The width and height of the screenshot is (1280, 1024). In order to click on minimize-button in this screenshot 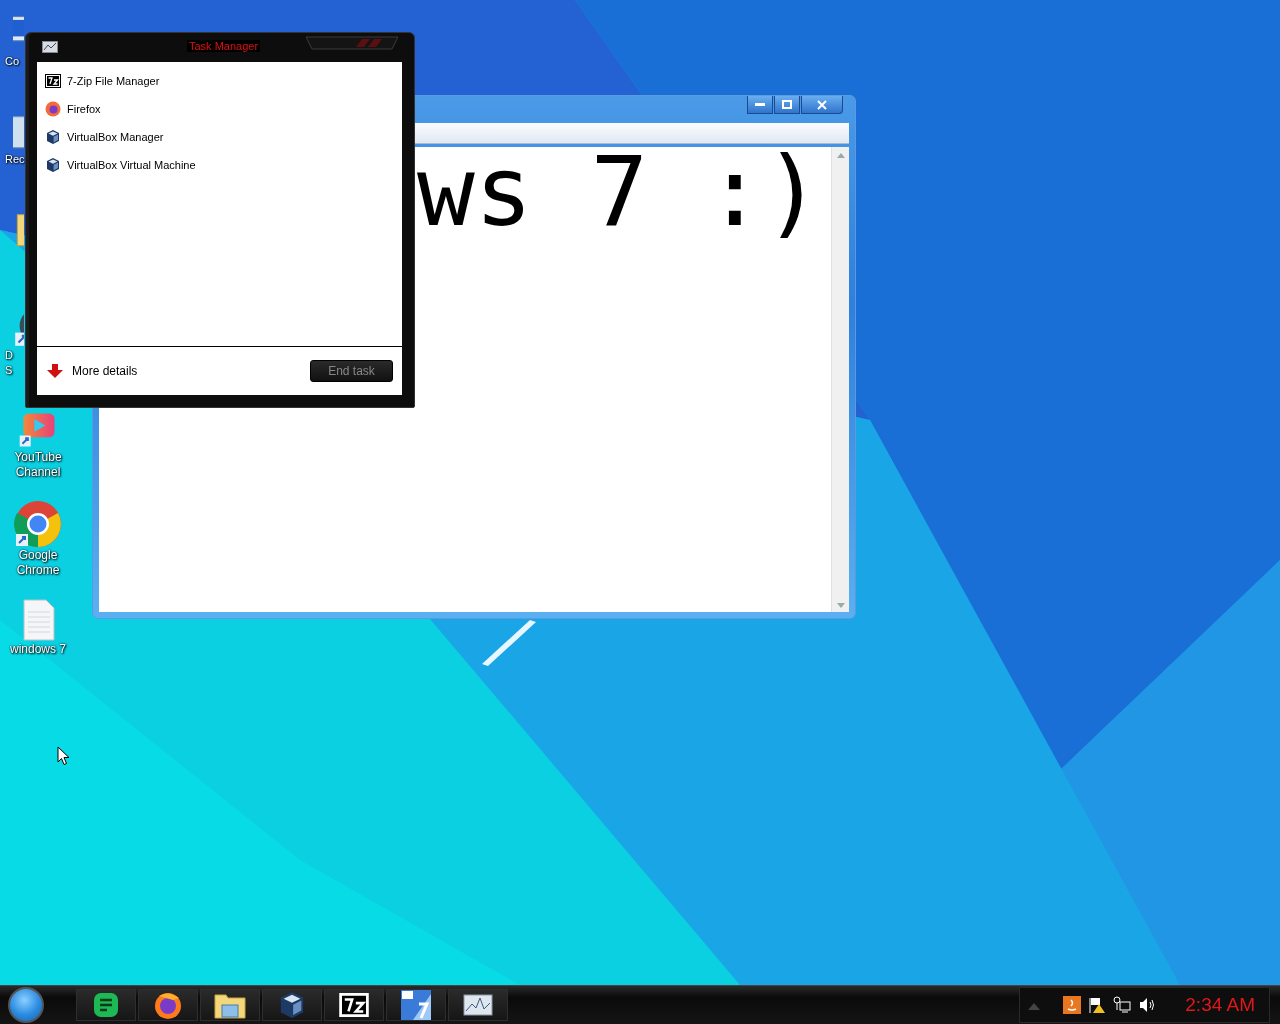, I will do `click(760, 105)`.